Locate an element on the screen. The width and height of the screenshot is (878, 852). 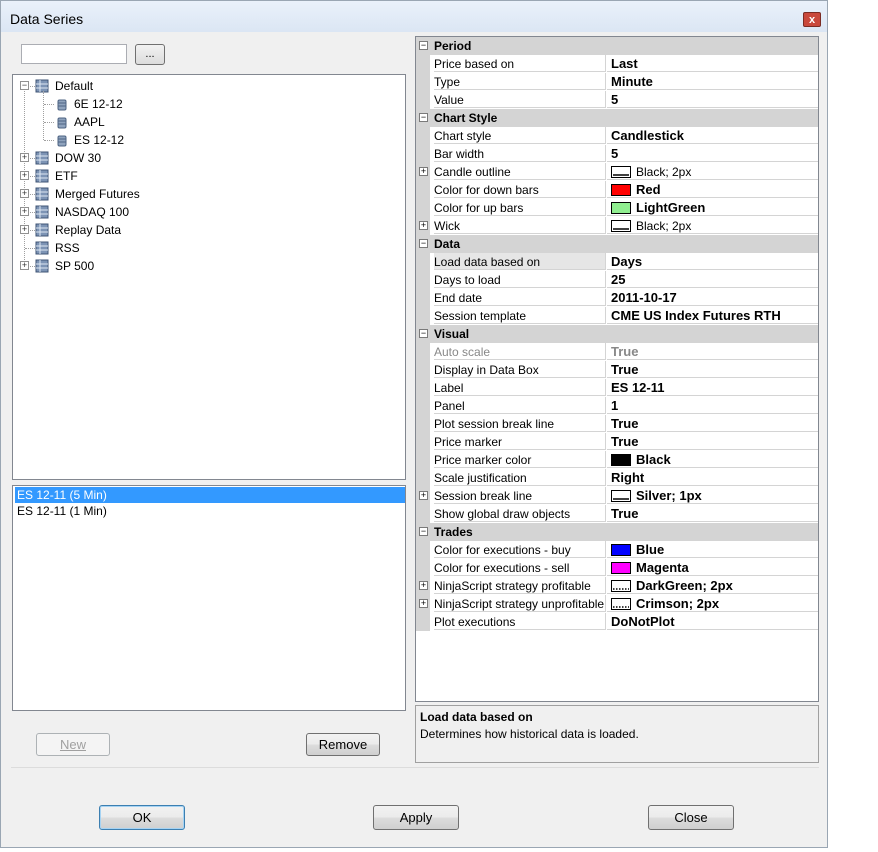
property-category: − Chart Style is located at coordinates (617, 118).